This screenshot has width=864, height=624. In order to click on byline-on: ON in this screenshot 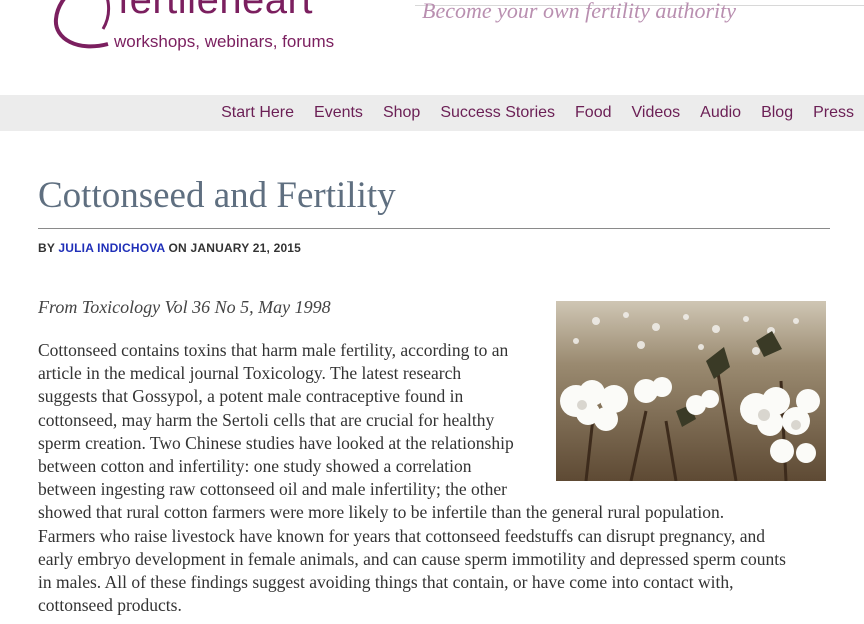, I will do `click(177, 248)`.